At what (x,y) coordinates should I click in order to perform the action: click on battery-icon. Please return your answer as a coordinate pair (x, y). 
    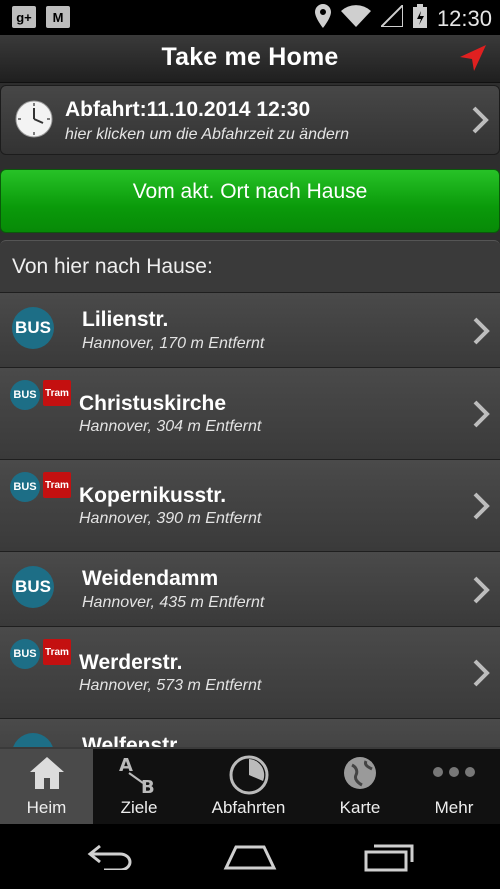
    Looking at the image, I should click on (419, 18).